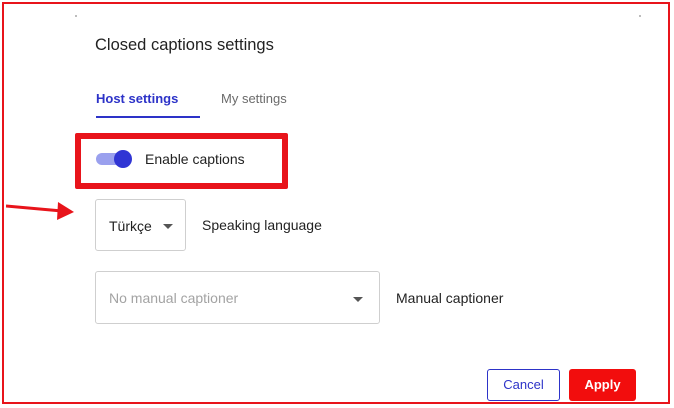 This screenshot has width=674, height=408. Describe the element at coordinates (602, 385) in the screenshot. I see `apply-button: Apply` at that location.